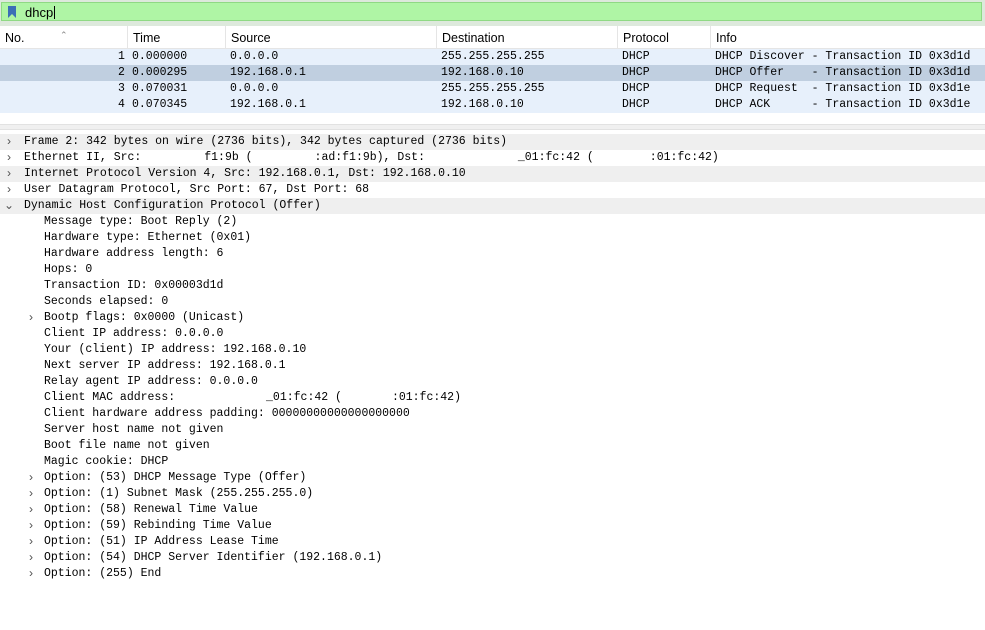 The height and width of the screenshot is (630, 985). What do you see at coordinates (492, 350) in the screenshot?
I see `tree-field: Your (client) IP address: 192.168.0.10` at bounding box center [492, 350].